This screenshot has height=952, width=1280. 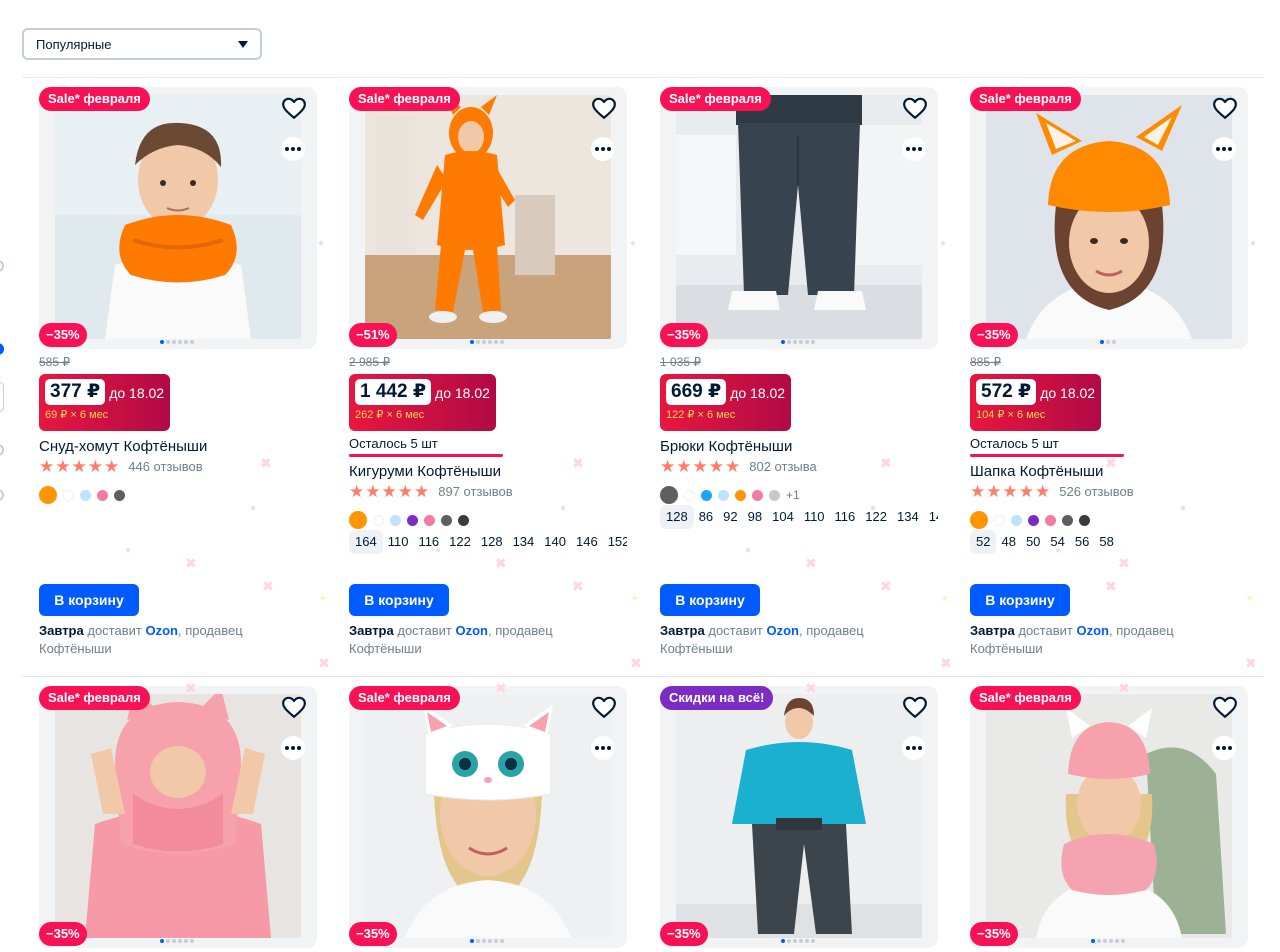 What do you see at coordinates (2, 349) in the screenshot?
I see `filter-radio-selected` at bounding box center [2, 349].